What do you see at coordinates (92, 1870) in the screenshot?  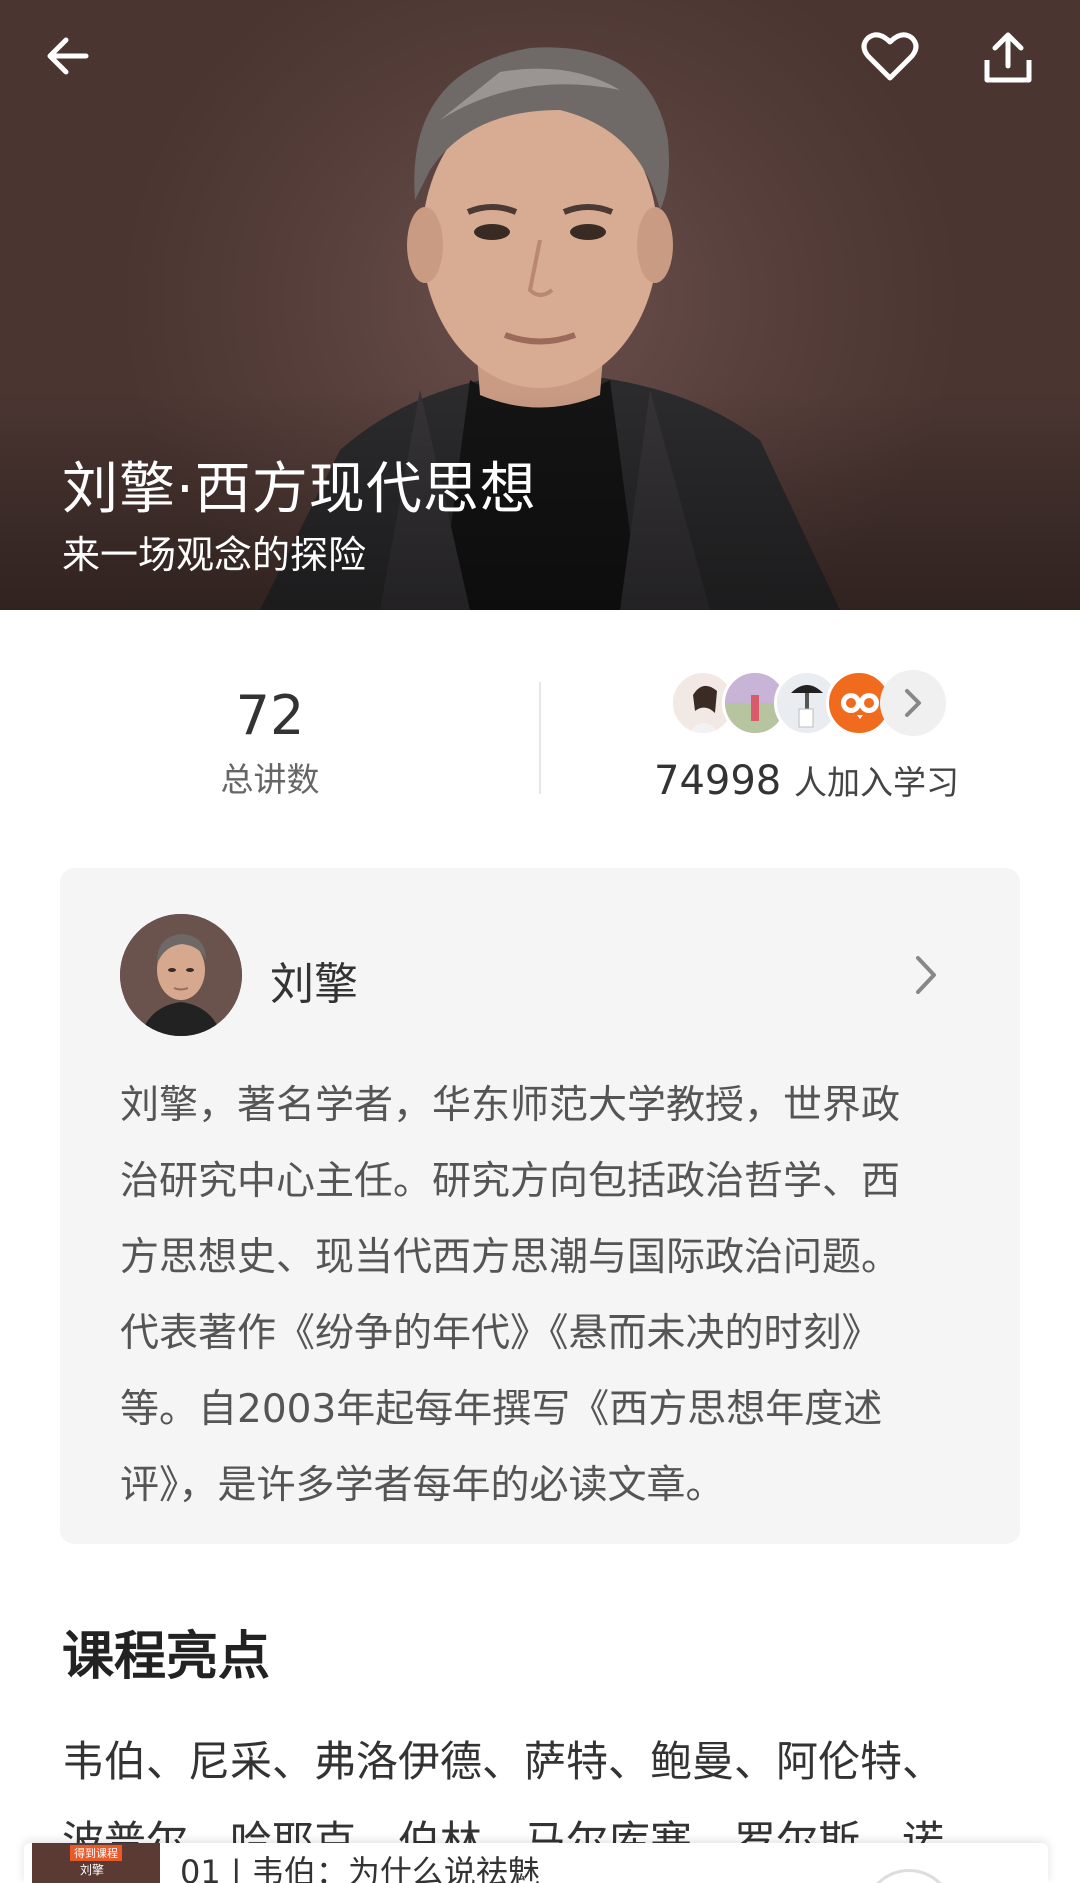 I see `mini-player-cover-name: 刘擎` at bounding box center [92, 1870].